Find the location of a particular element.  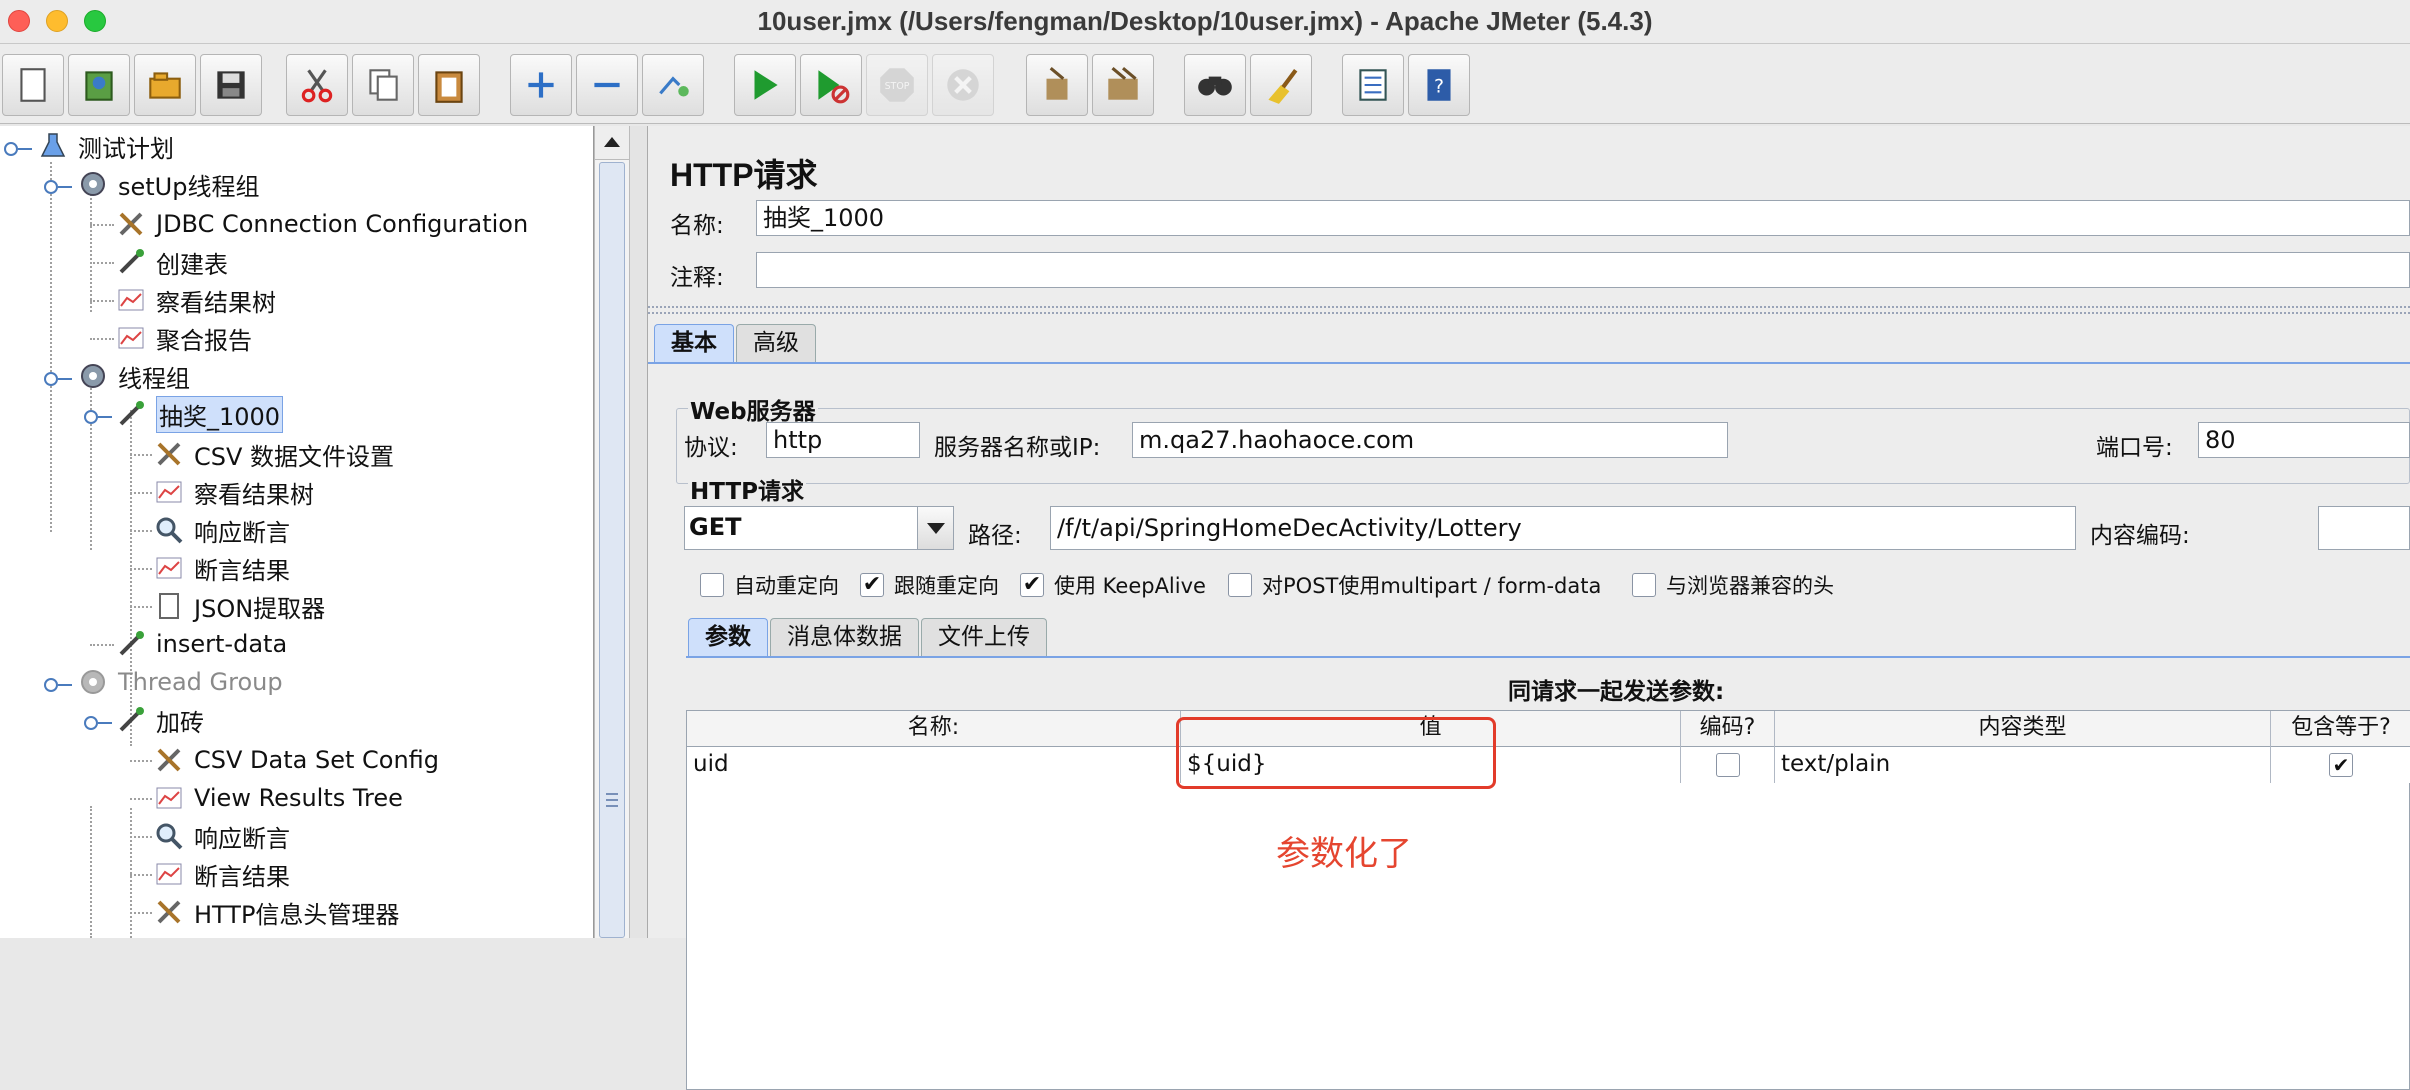

tree-scrollbar is located at coordinates (612, 532).